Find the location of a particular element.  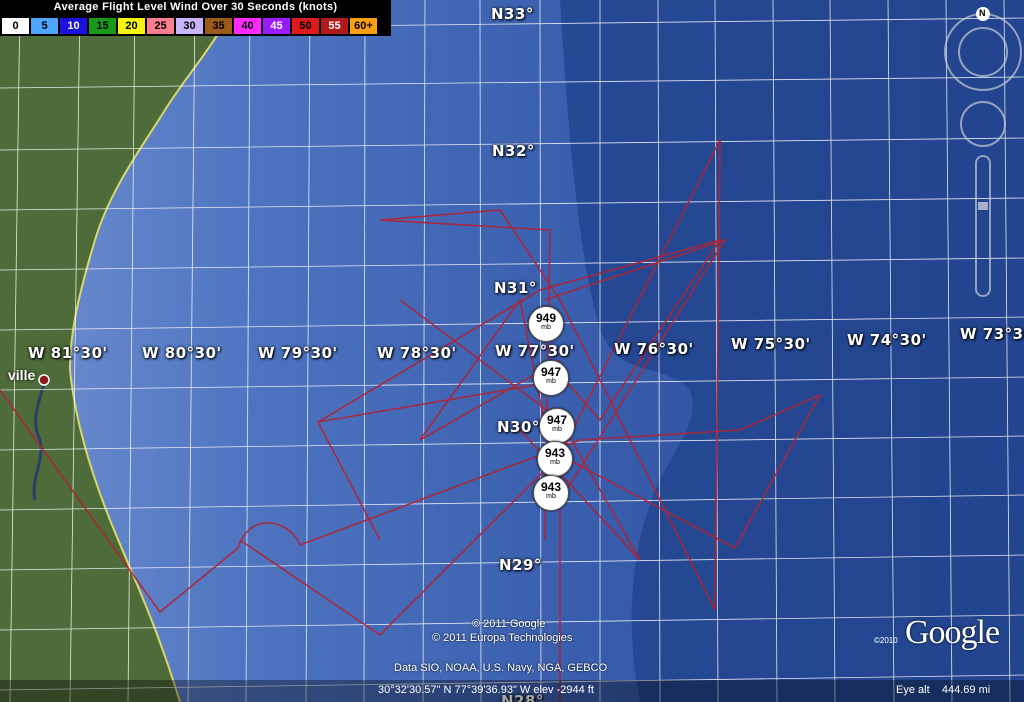

lon-label: W 80°30' is located at coordinates (182, 353).